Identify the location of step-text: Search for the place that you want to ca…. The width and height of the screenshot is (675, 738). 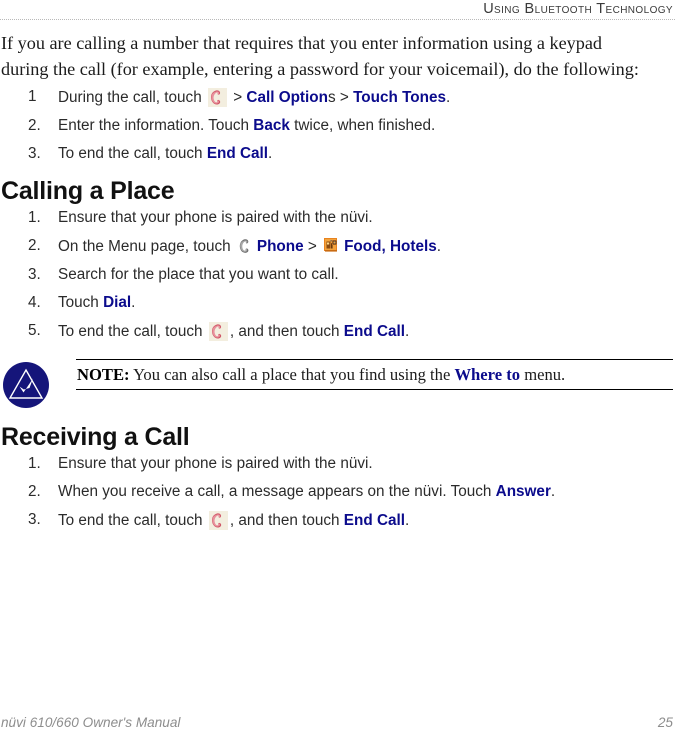
(198, 275).